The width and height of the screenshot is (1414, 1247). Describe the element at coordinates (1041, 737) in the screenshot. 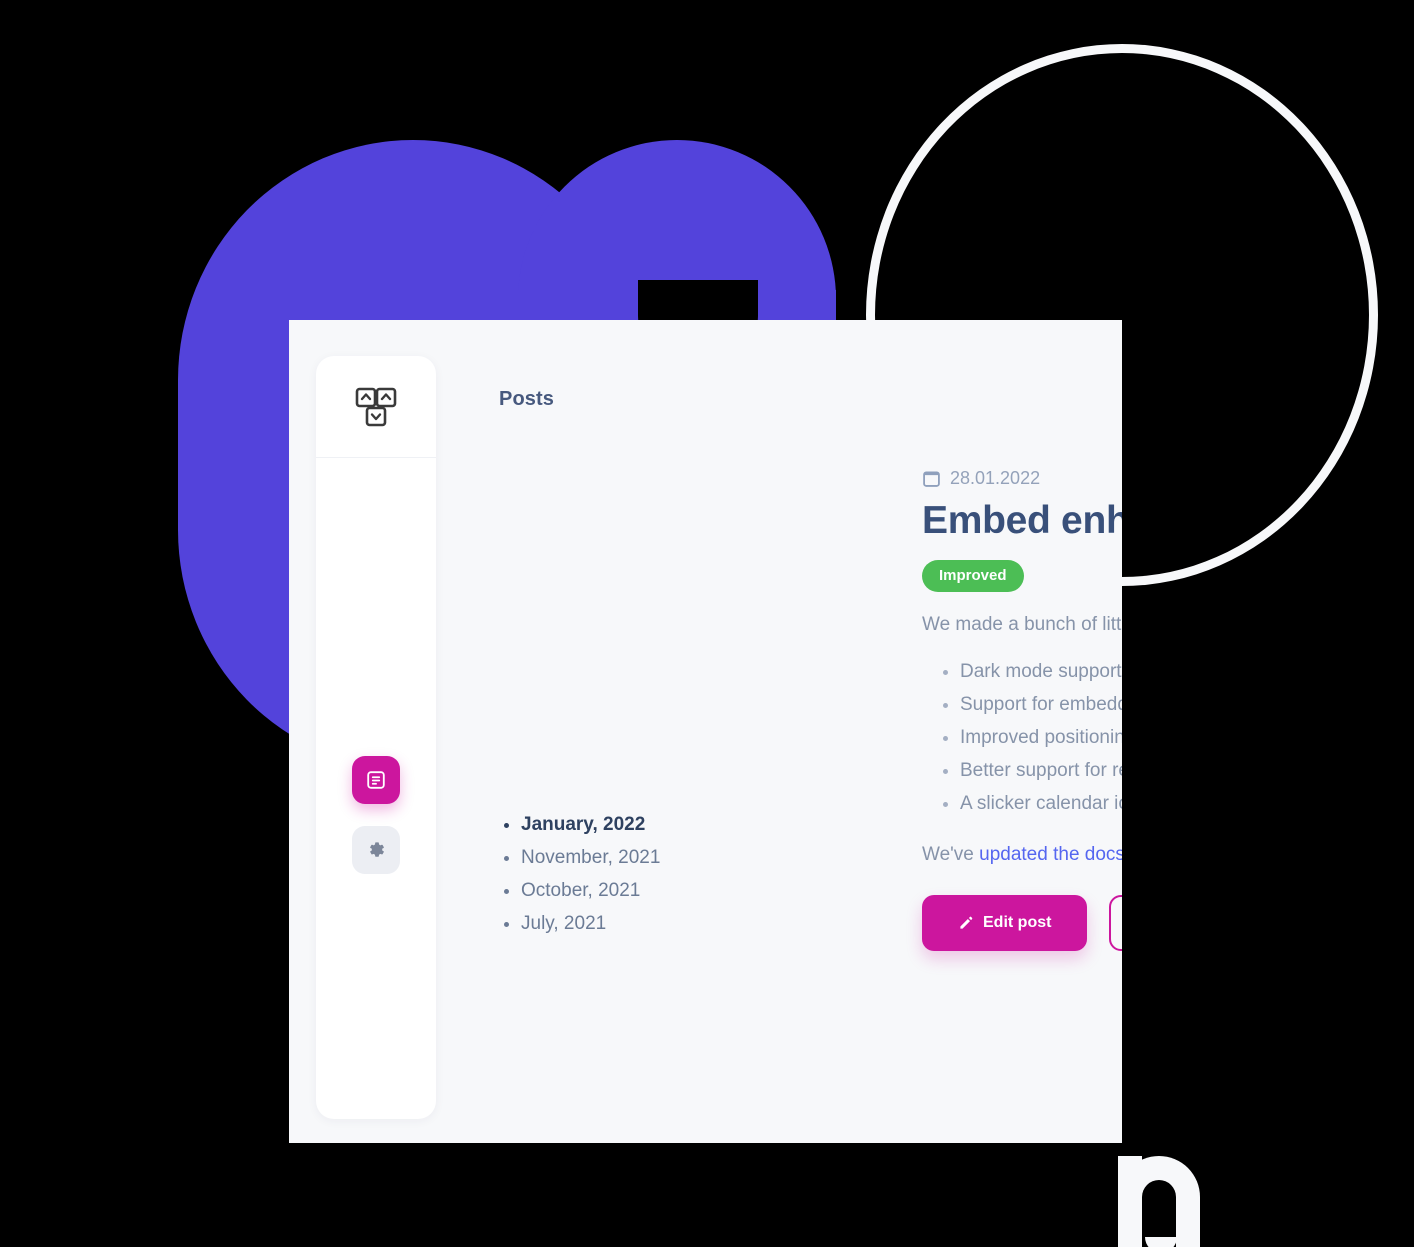

I see `list-item: Improved positioning of the widget c` at that location.